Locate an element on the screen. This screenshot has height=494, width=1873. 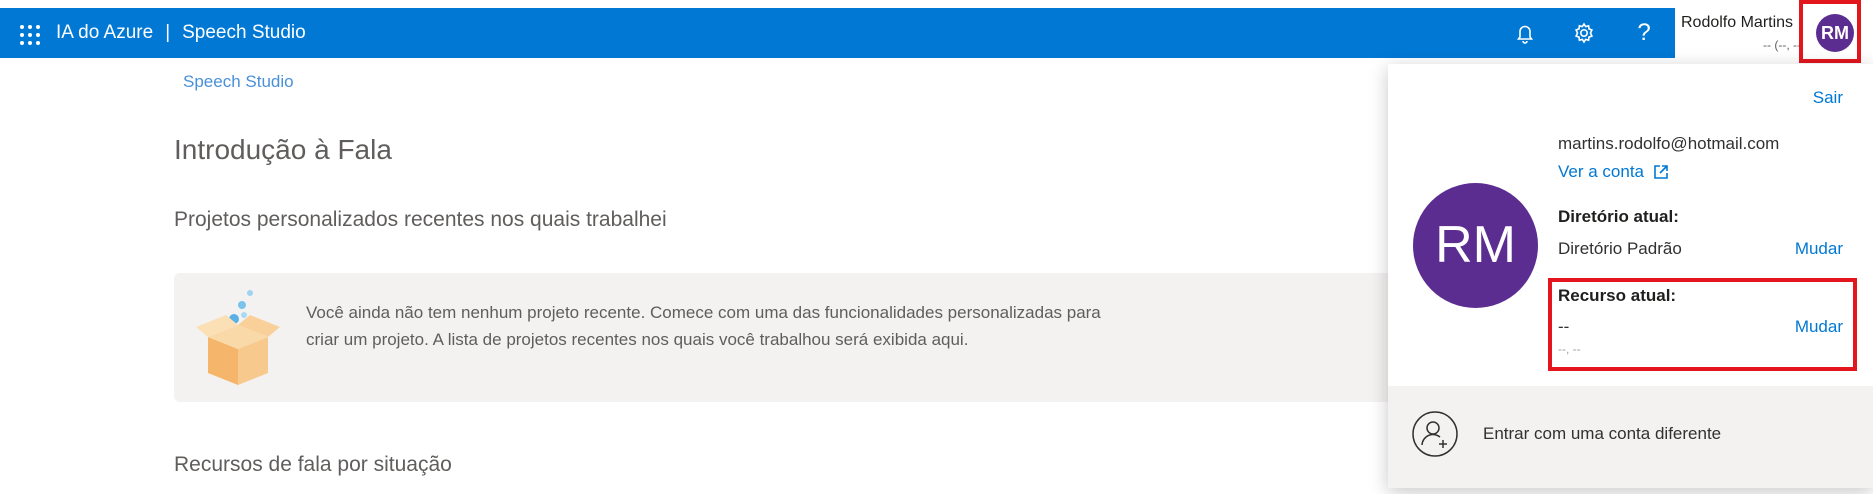
user-name: Rodolfo Martins is located at coordinates (1743, 23).